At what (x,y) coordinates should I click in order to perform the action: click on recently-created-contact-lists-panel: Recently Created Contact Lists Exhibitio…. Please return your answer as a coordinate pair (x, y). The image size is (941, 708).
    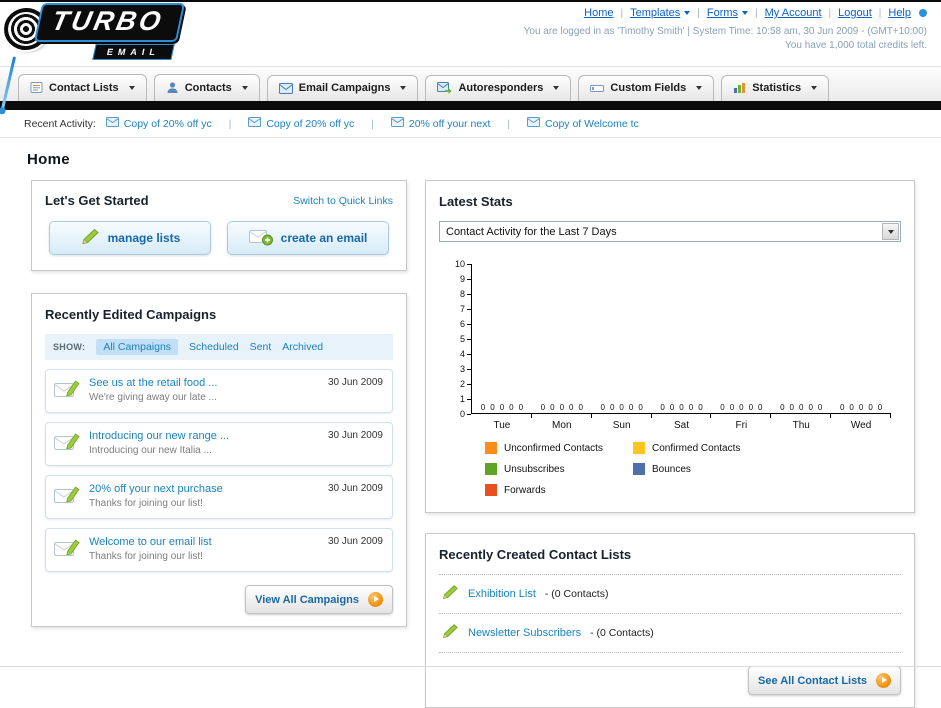
    Looking at the image, I should click on (670, 620).